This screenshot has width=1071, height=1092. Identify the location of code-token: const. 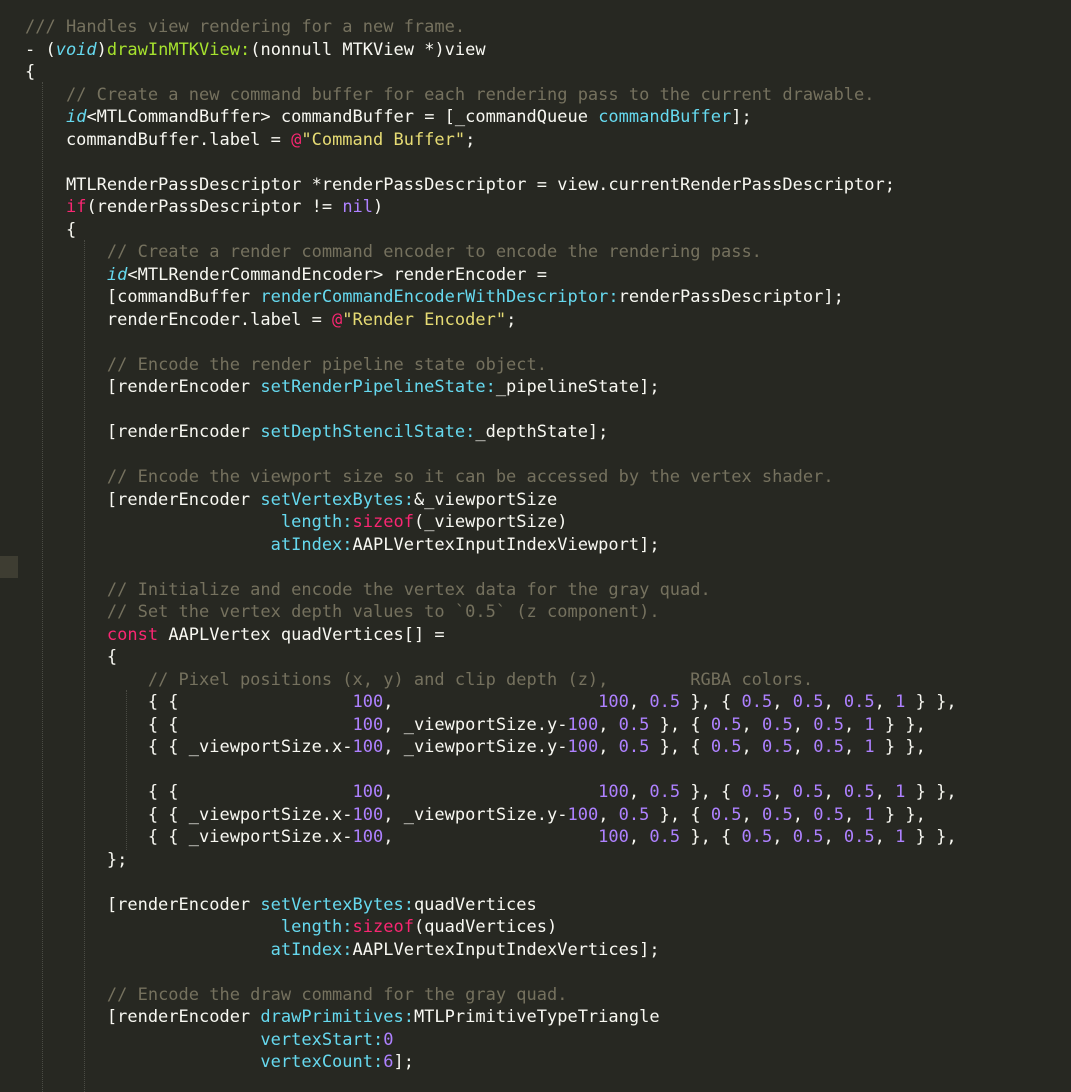
(132, 634).